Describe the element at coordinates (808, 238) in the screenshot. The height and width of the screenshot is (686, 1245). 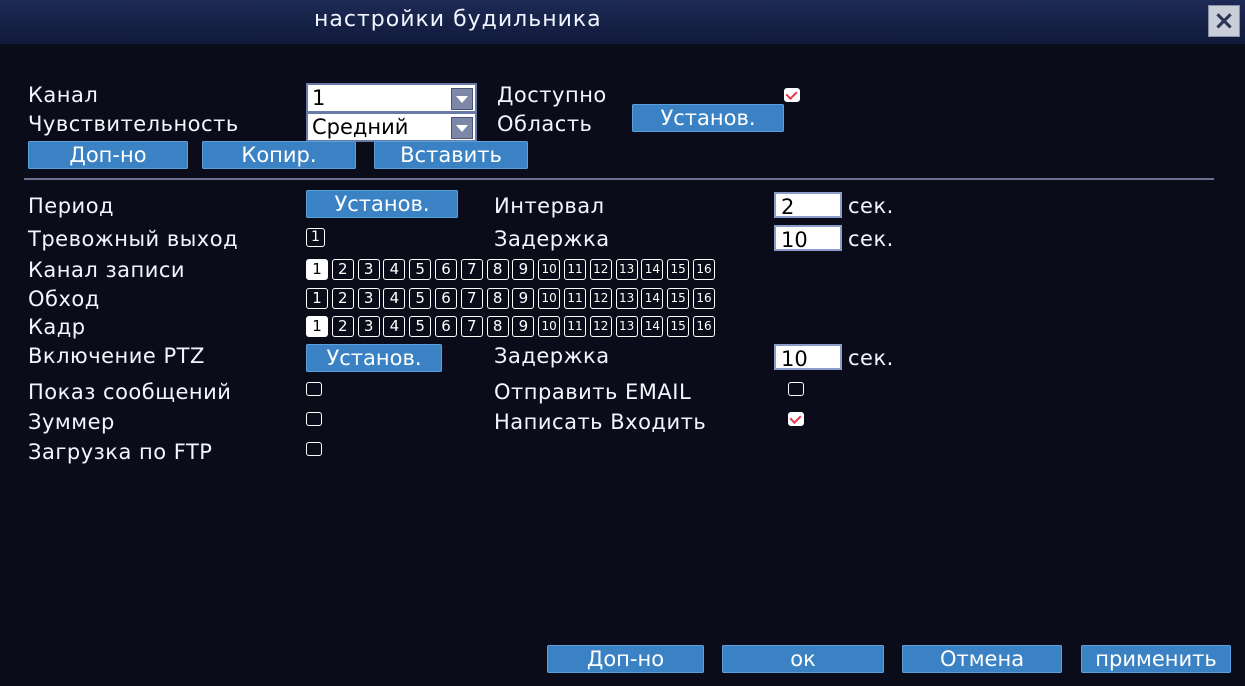
I see `delay-input: 10` at that location.